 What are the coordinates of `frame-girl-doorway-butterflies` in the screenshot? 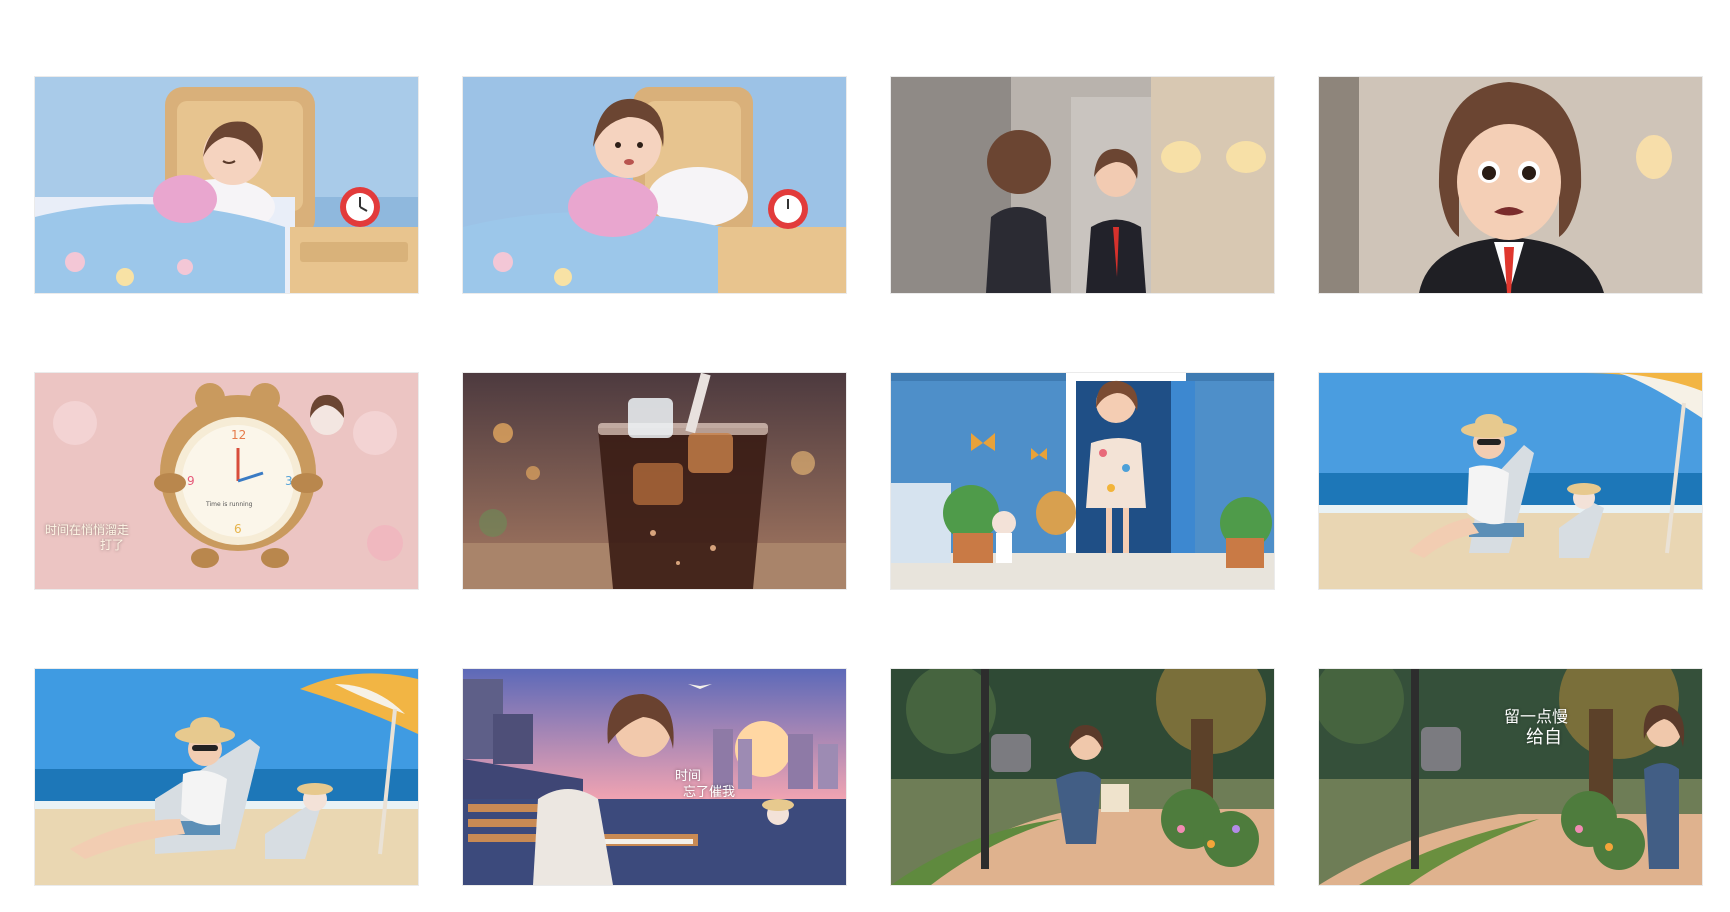 It's located at (1082, 481).